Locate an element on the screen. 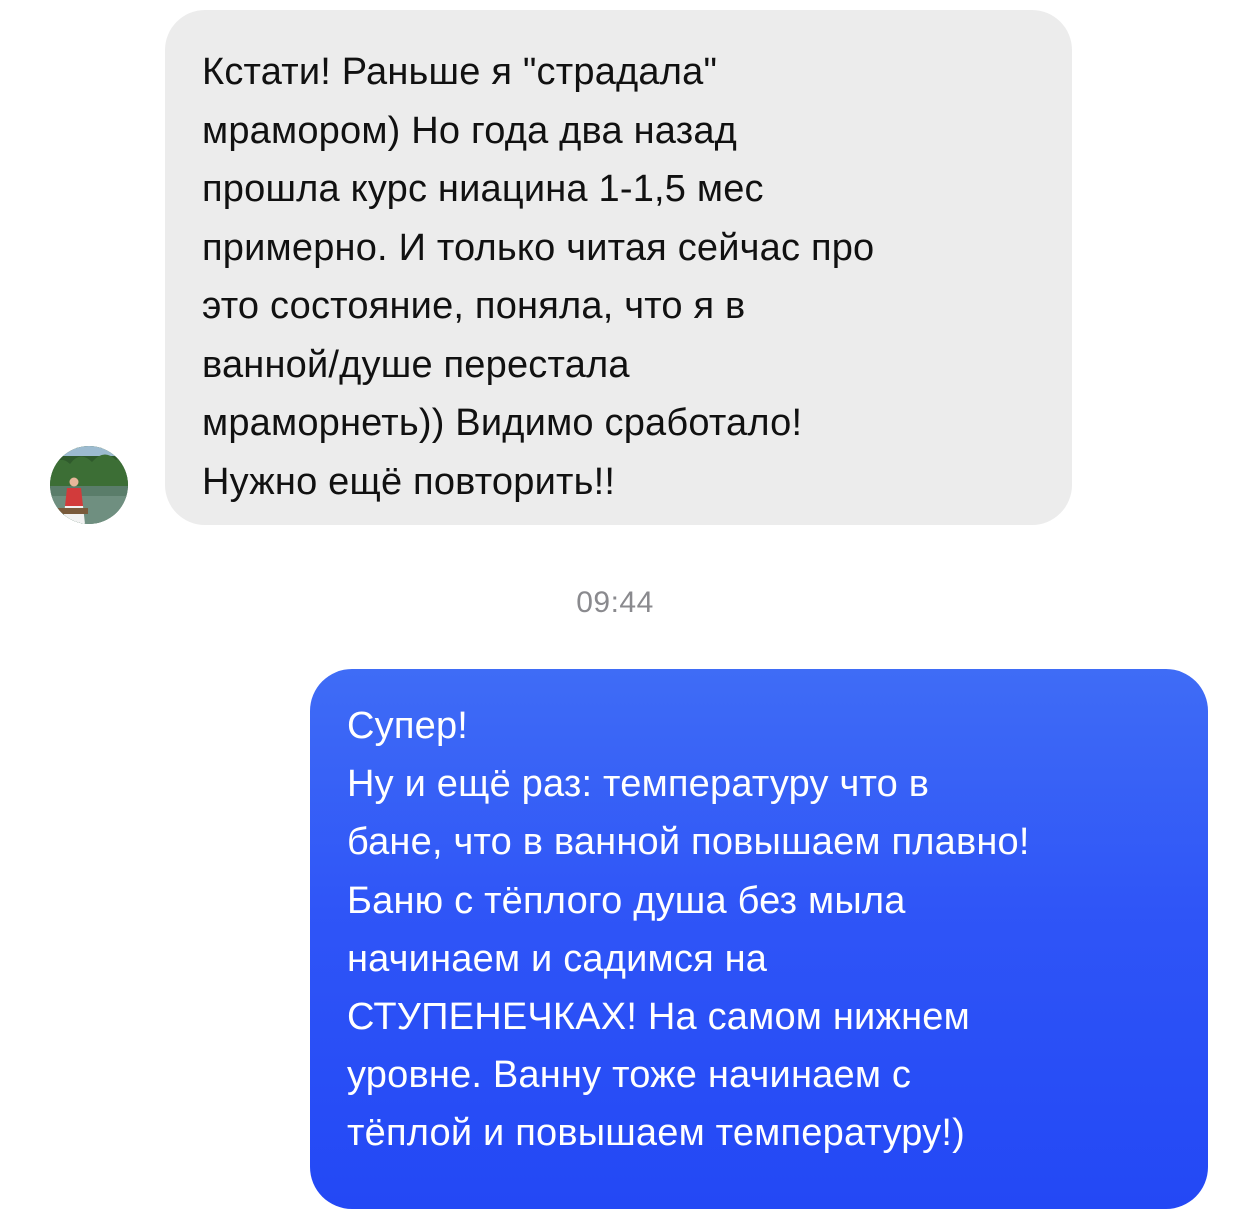 This screenshot has height=1209, width=1257. message-line: Супер! is located at coordinates (408, 726).